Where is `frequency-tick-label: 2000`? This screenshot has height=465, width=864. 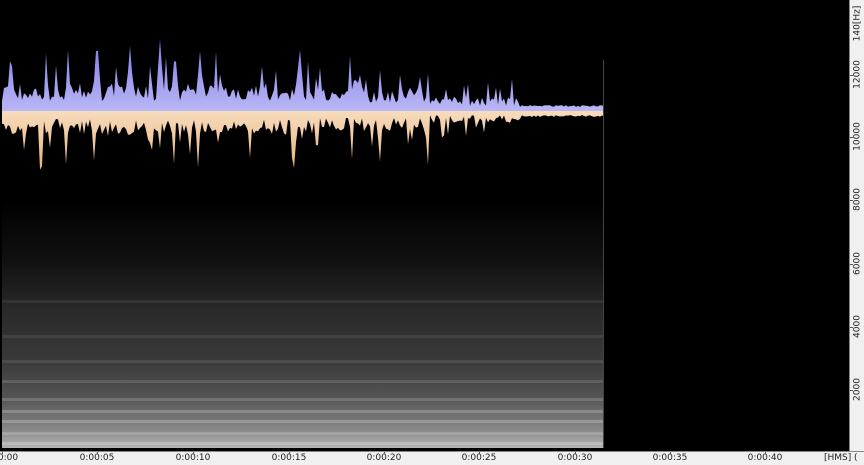
frequency-tick-label: 2000 is located at coordinates (857, 389).